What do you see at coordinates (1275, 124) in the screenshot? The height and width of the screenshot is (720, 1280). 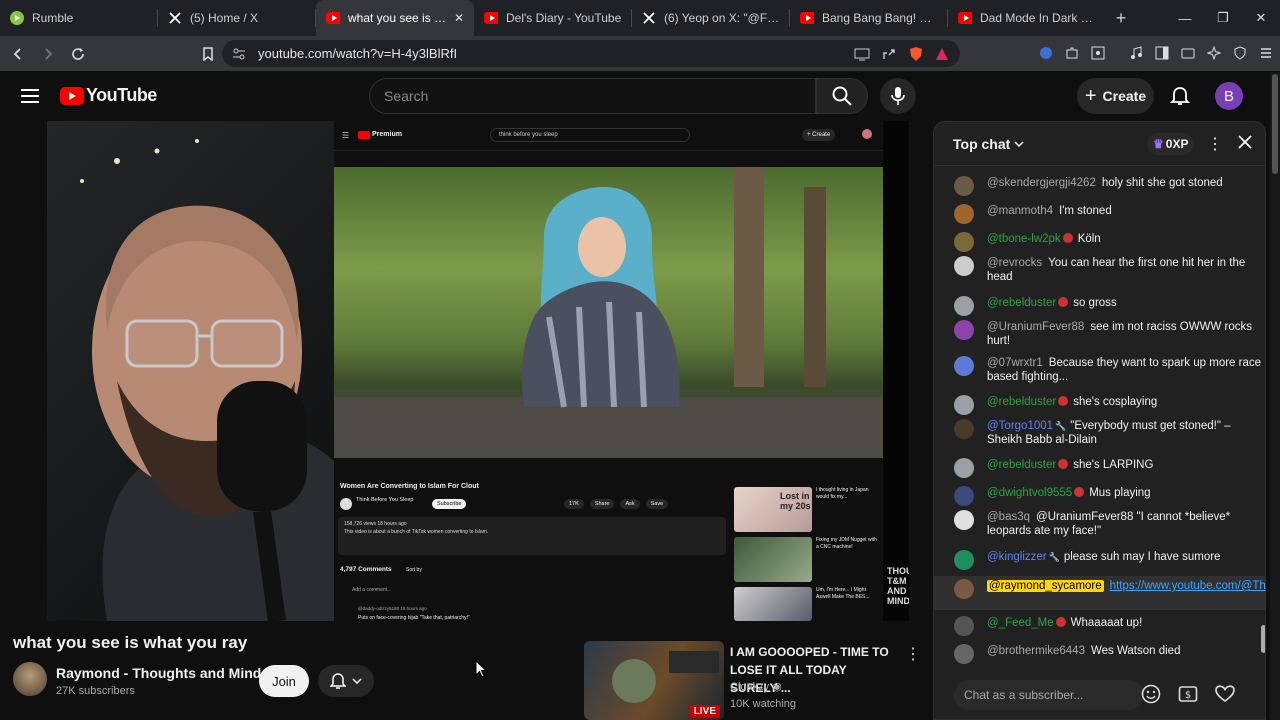 I see `page-scroll-thumb` at bounding box center [1275, 124].